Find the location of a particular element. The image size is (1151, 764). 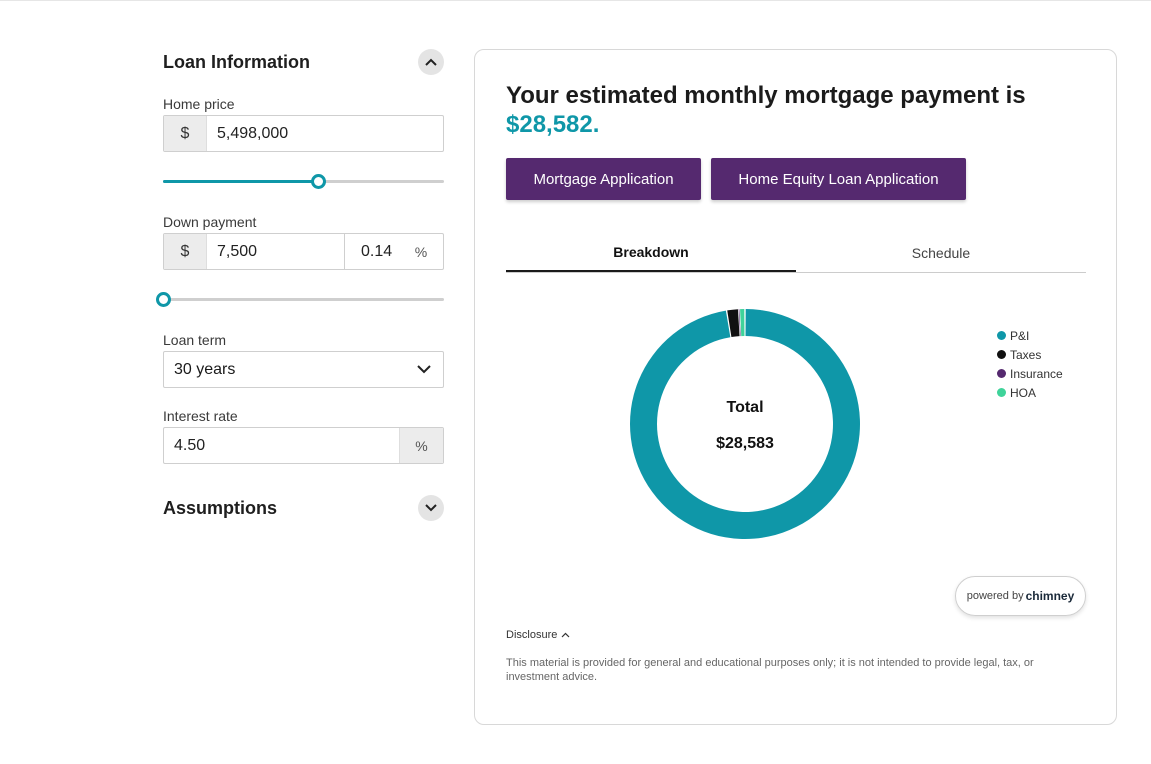

chart-legend: P&I Taxes Insurance HOA is located at coordinates (1030, 364).